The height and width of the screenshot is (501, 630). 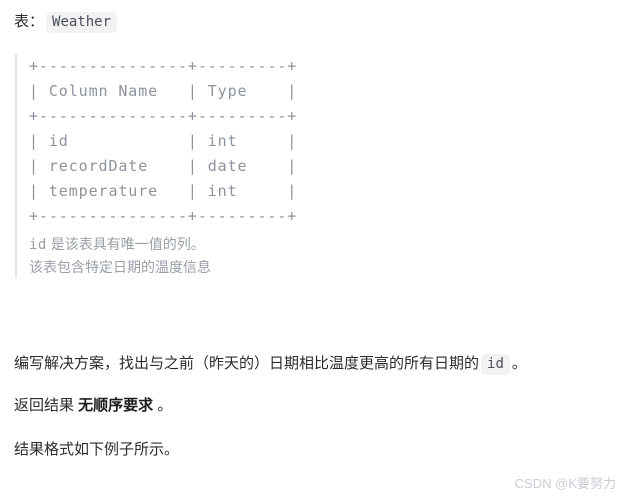 What do you see at coordinates (565, 483) in the screenshot?
I see `csdn-watermark: CSDN @K要努力` at bounding box center [565, 483].